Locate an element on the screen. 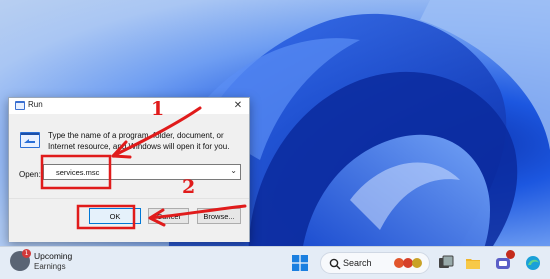 The width and height of the screenshot is (550, 279). run-app-icon is located at coordinates (20, 105).